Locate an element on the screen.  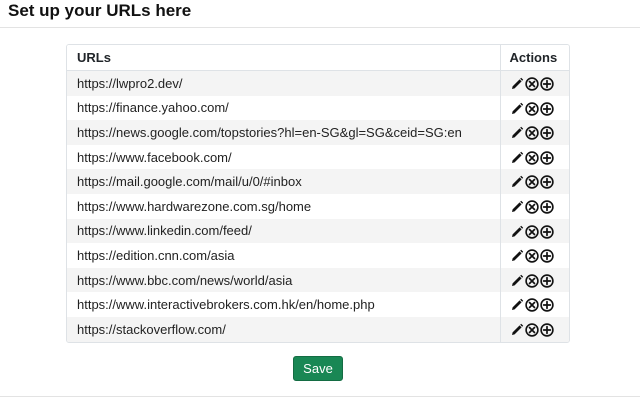
title-divider is located at coordinates (320, 27).